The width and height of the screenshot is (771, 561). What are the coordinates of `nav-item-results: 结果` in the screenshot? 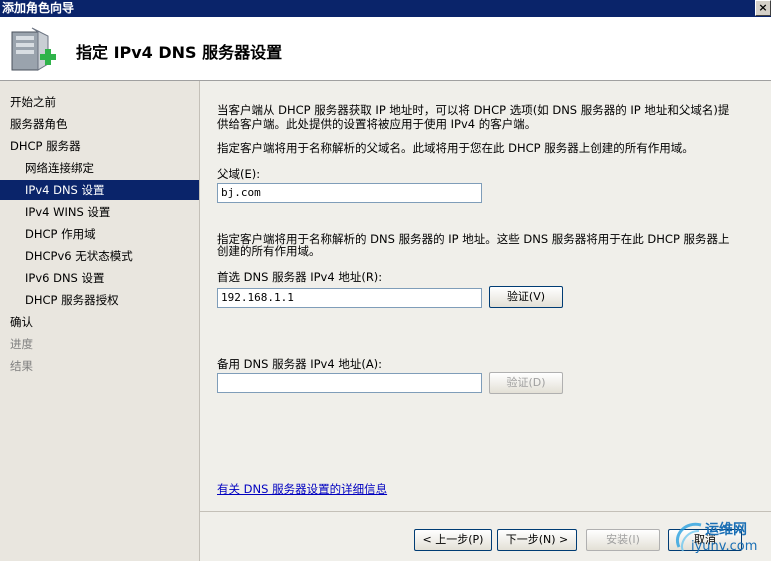 It's located at (21, 366).